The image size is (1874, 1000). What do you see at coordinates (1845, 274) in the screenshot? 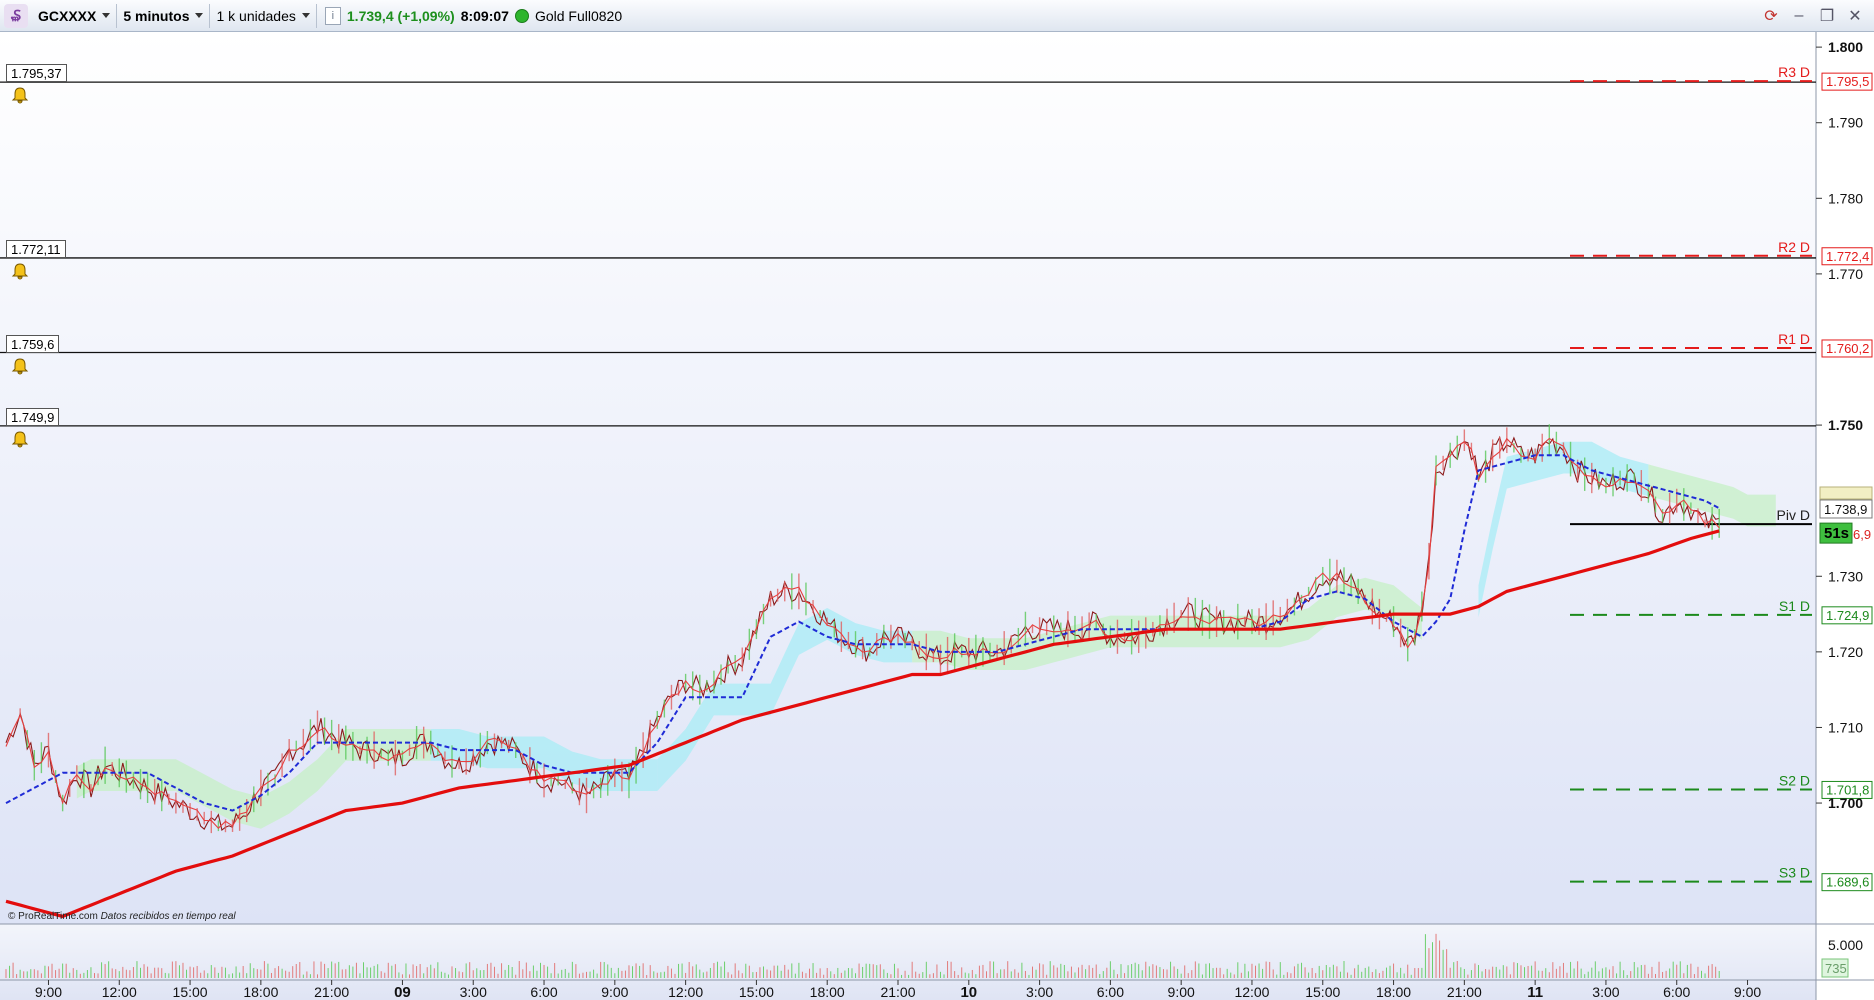
I see `y-tick-label: 1.770` at bounding box center [1845, 274].